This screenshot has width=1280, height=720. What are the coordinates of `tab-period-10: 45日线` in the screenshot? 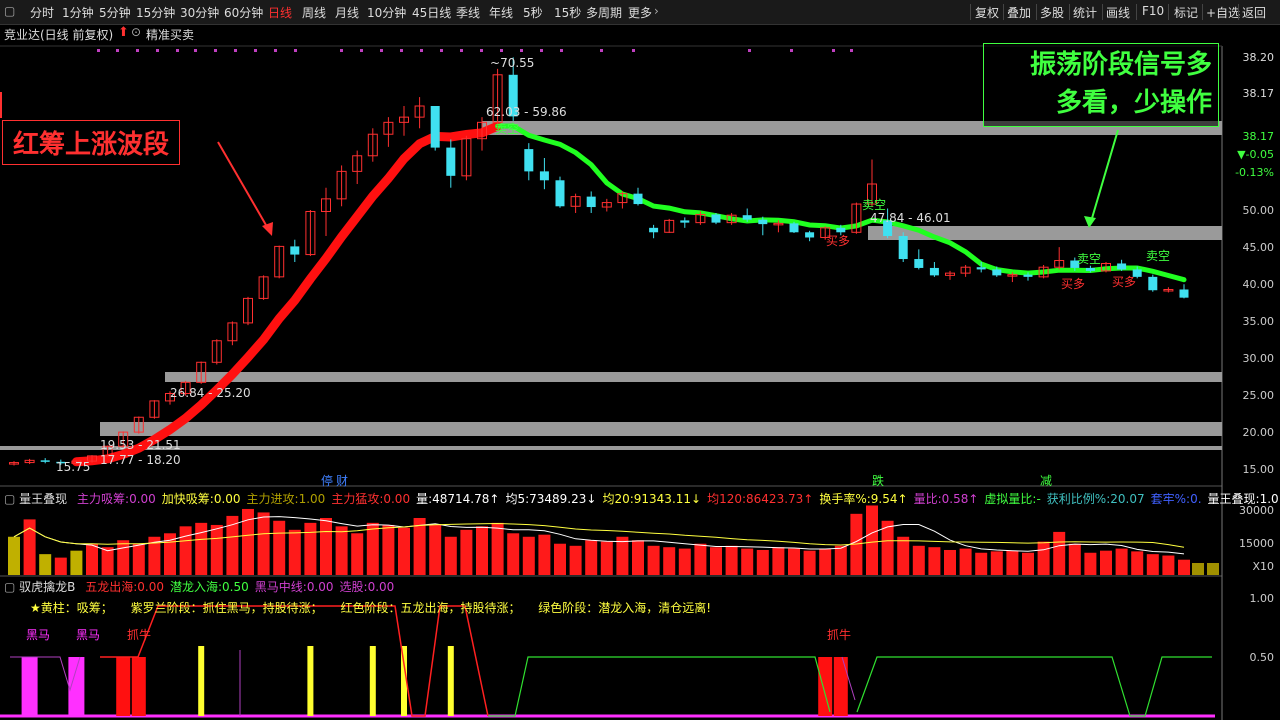 It's located at (431, 12).